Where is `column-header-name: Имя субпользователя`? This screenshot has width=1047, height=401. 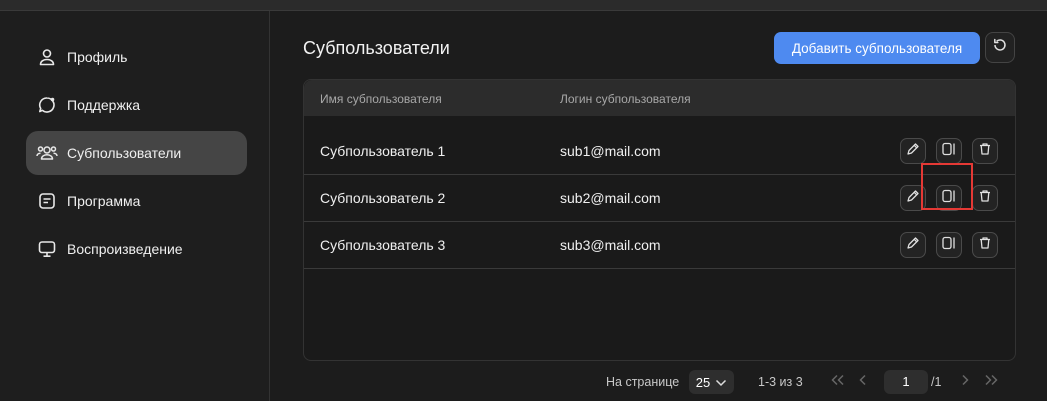 column-header-name: Имя субпользователя is located at coordinates (381, 99).